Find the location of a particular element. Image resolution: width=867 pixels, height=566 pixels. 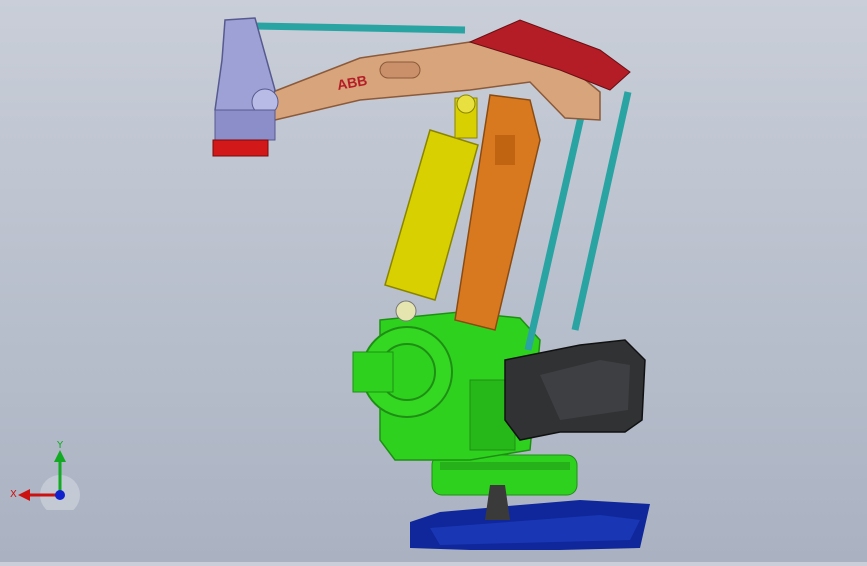

x-axis-label: X is located at coordinates (13, 494).